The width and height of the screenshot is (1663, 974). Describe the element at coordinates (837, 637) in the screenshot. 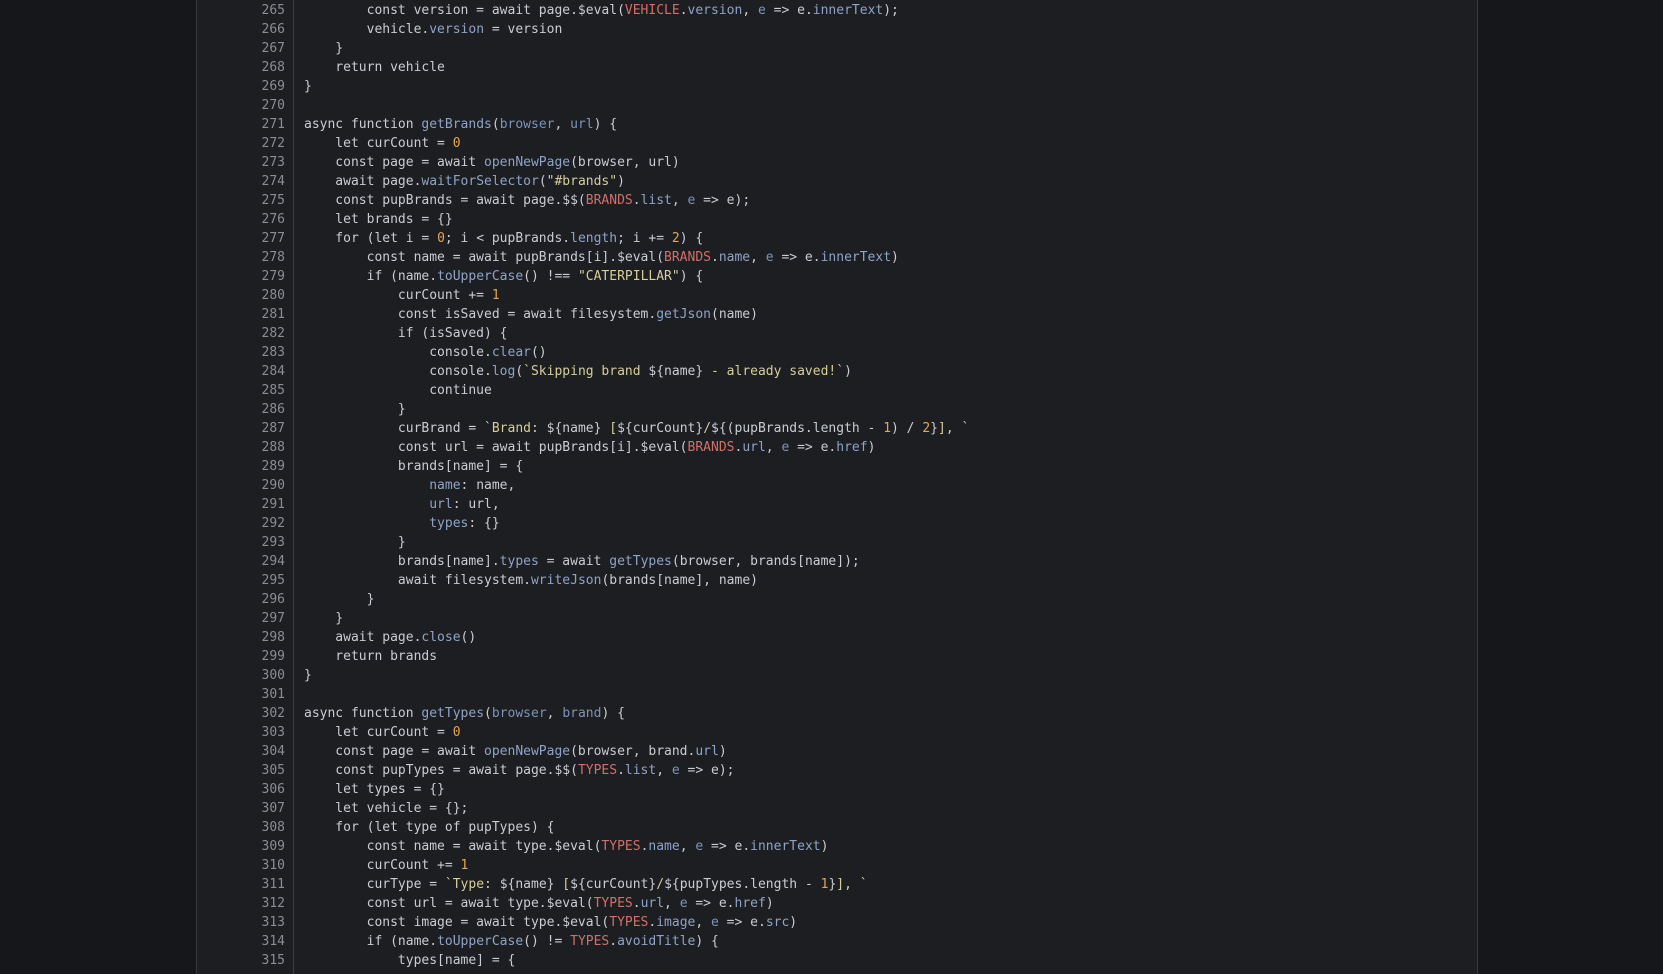

I see `code-line: 298 await page.close()` at that location.